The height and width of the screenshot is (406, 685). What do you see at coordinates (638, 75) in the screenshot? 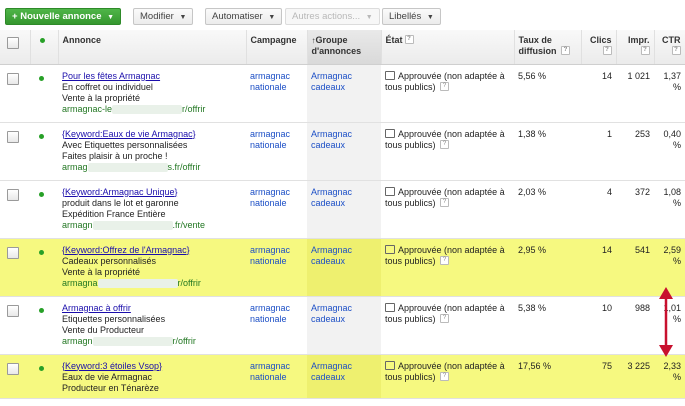
I see `impressions-value: 1 021` at bounding box center [638, 75].